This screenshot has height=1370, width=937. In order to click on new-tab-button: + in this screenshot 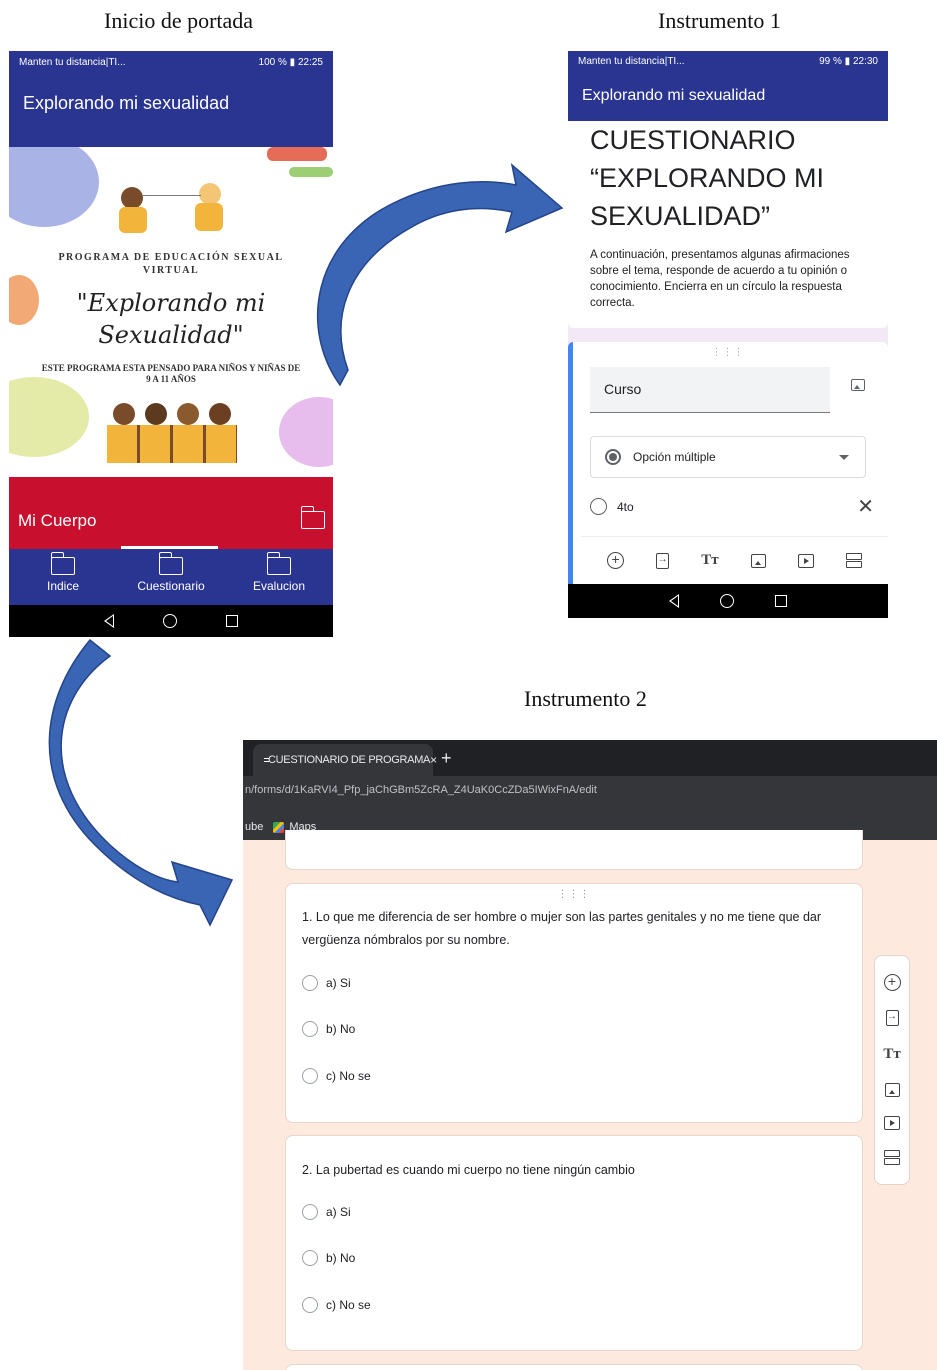, I will do `click(446, 758)`.